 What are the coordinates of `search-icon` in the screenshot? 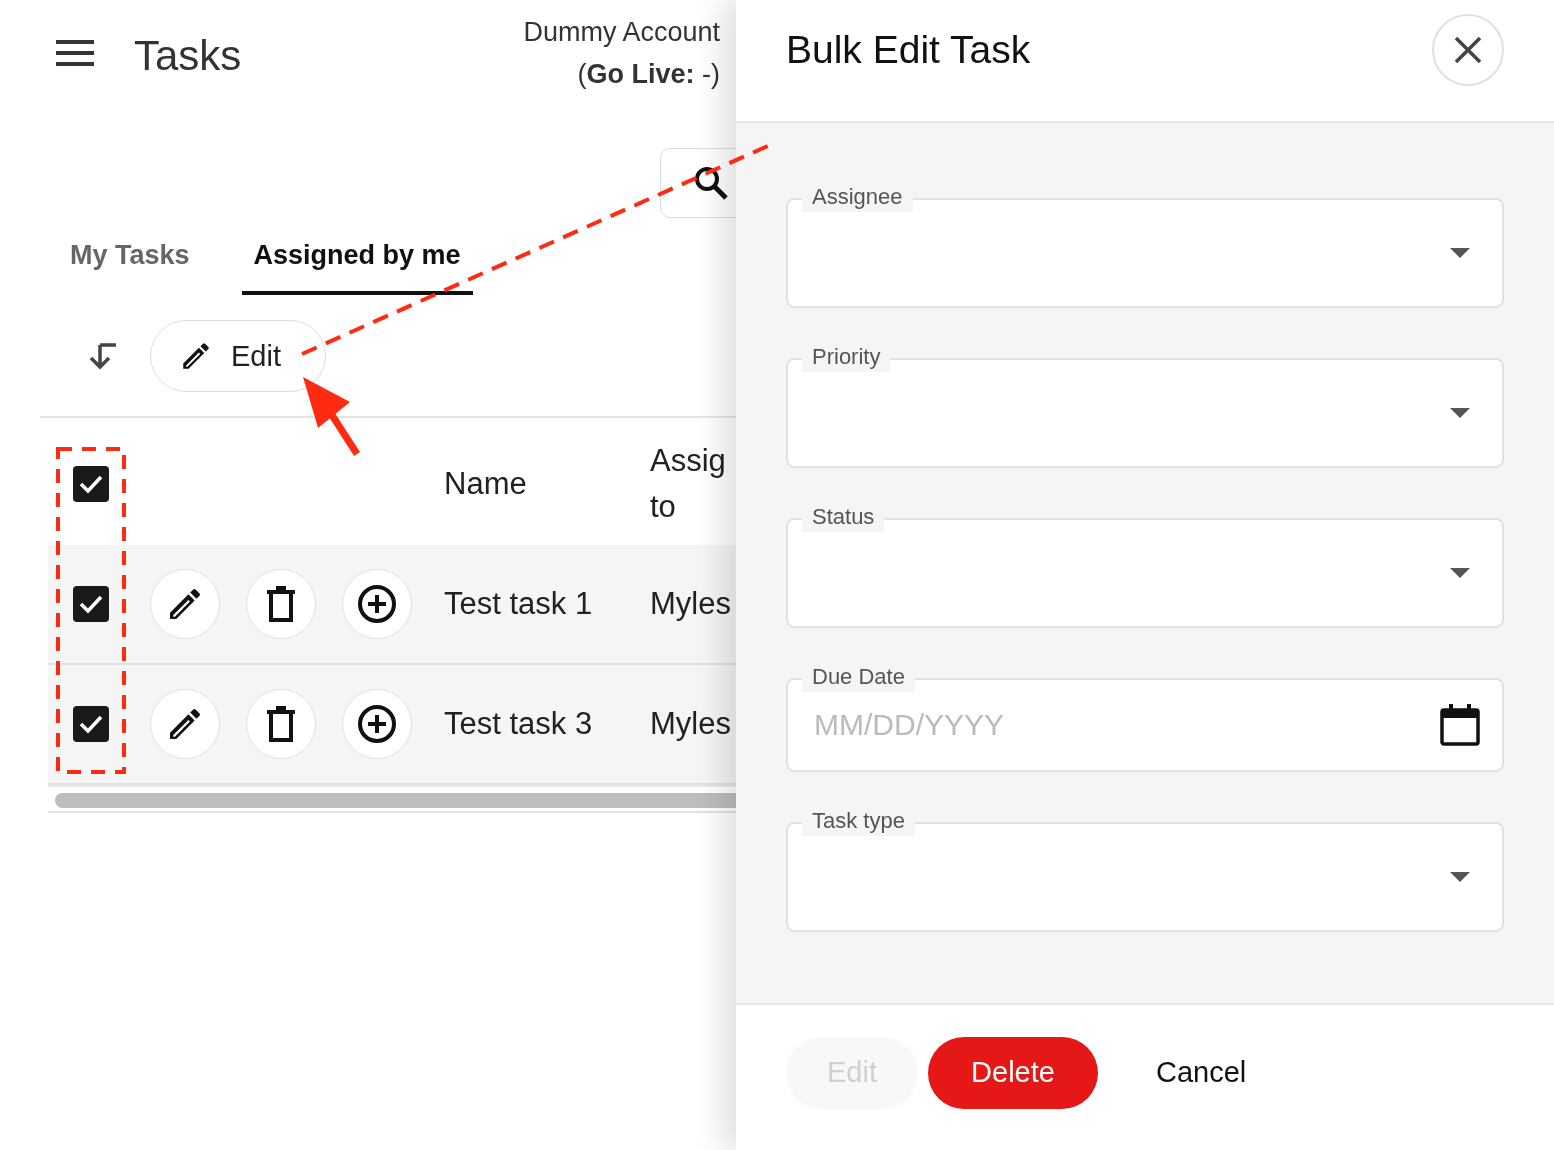 It's located at (711, 183).